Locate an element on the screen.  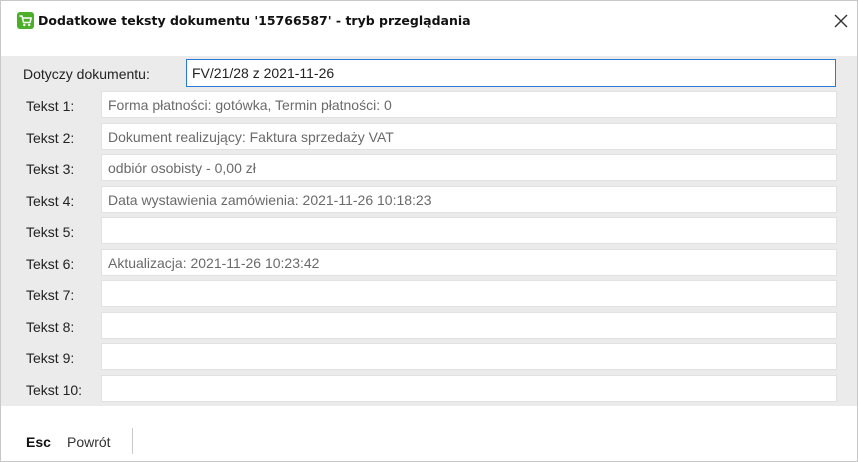
close-icon is located at coordinates (841, 21).